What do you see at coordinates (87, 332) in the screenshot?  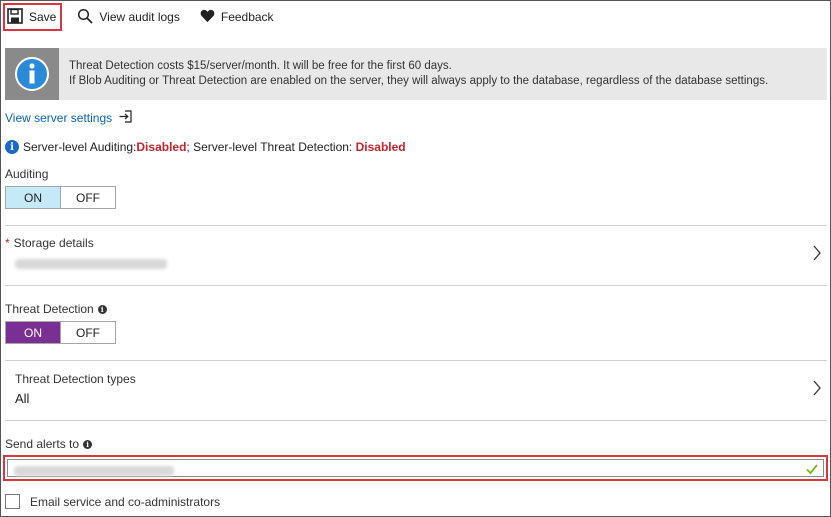 I see `threat-detection-off-button: OFF` at bounding box center [87, 332].